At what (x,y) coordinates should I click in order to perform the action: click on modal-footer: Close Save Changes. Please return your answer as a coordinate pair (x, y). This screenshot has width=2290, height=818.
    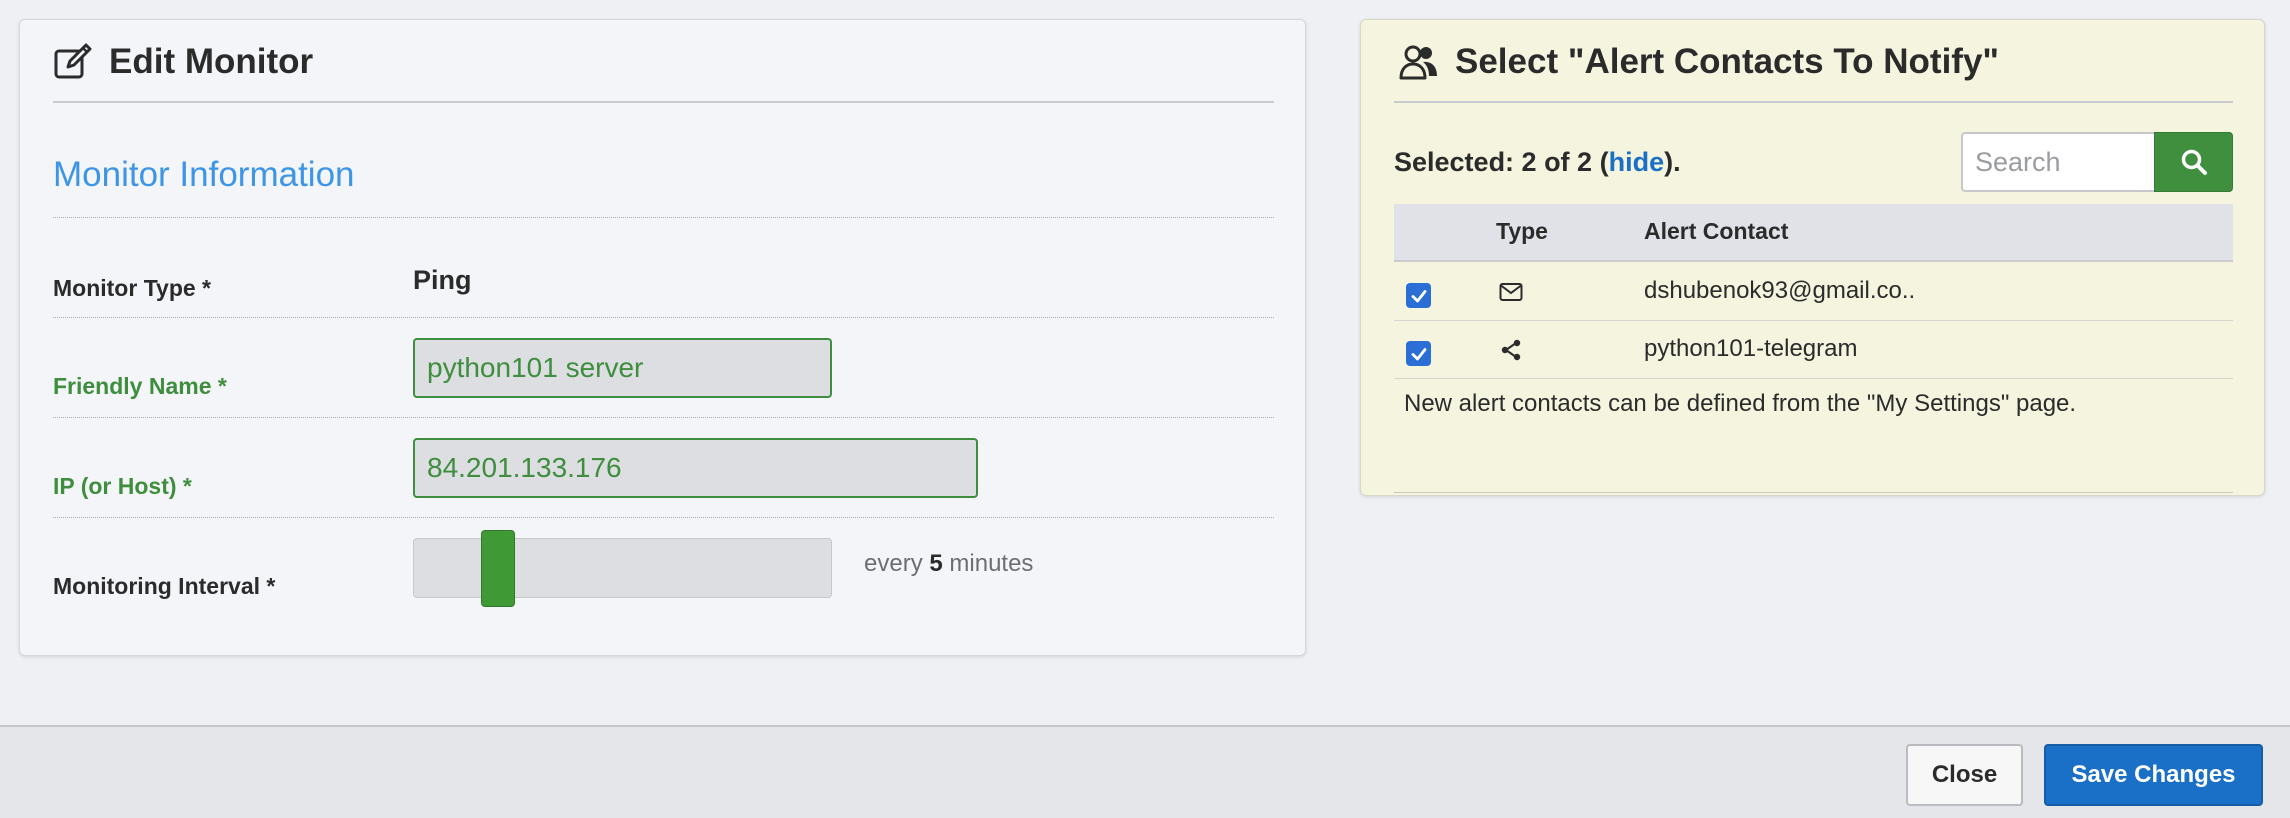
    Looking at the image, I should click on (1145, 771).